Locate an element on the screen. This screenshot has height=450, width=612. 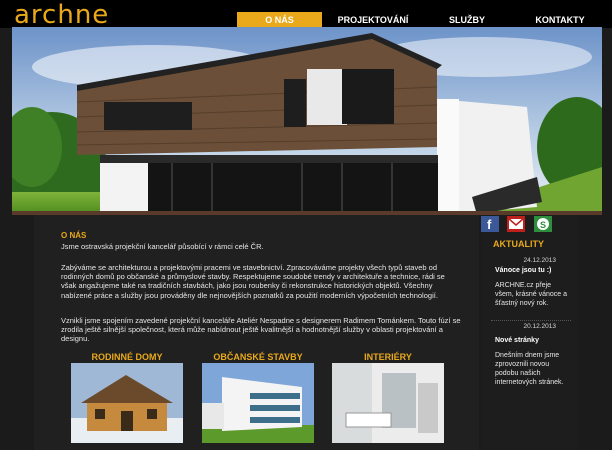
nav-o-nas: O NÁS is located at coordinates (279, 20).